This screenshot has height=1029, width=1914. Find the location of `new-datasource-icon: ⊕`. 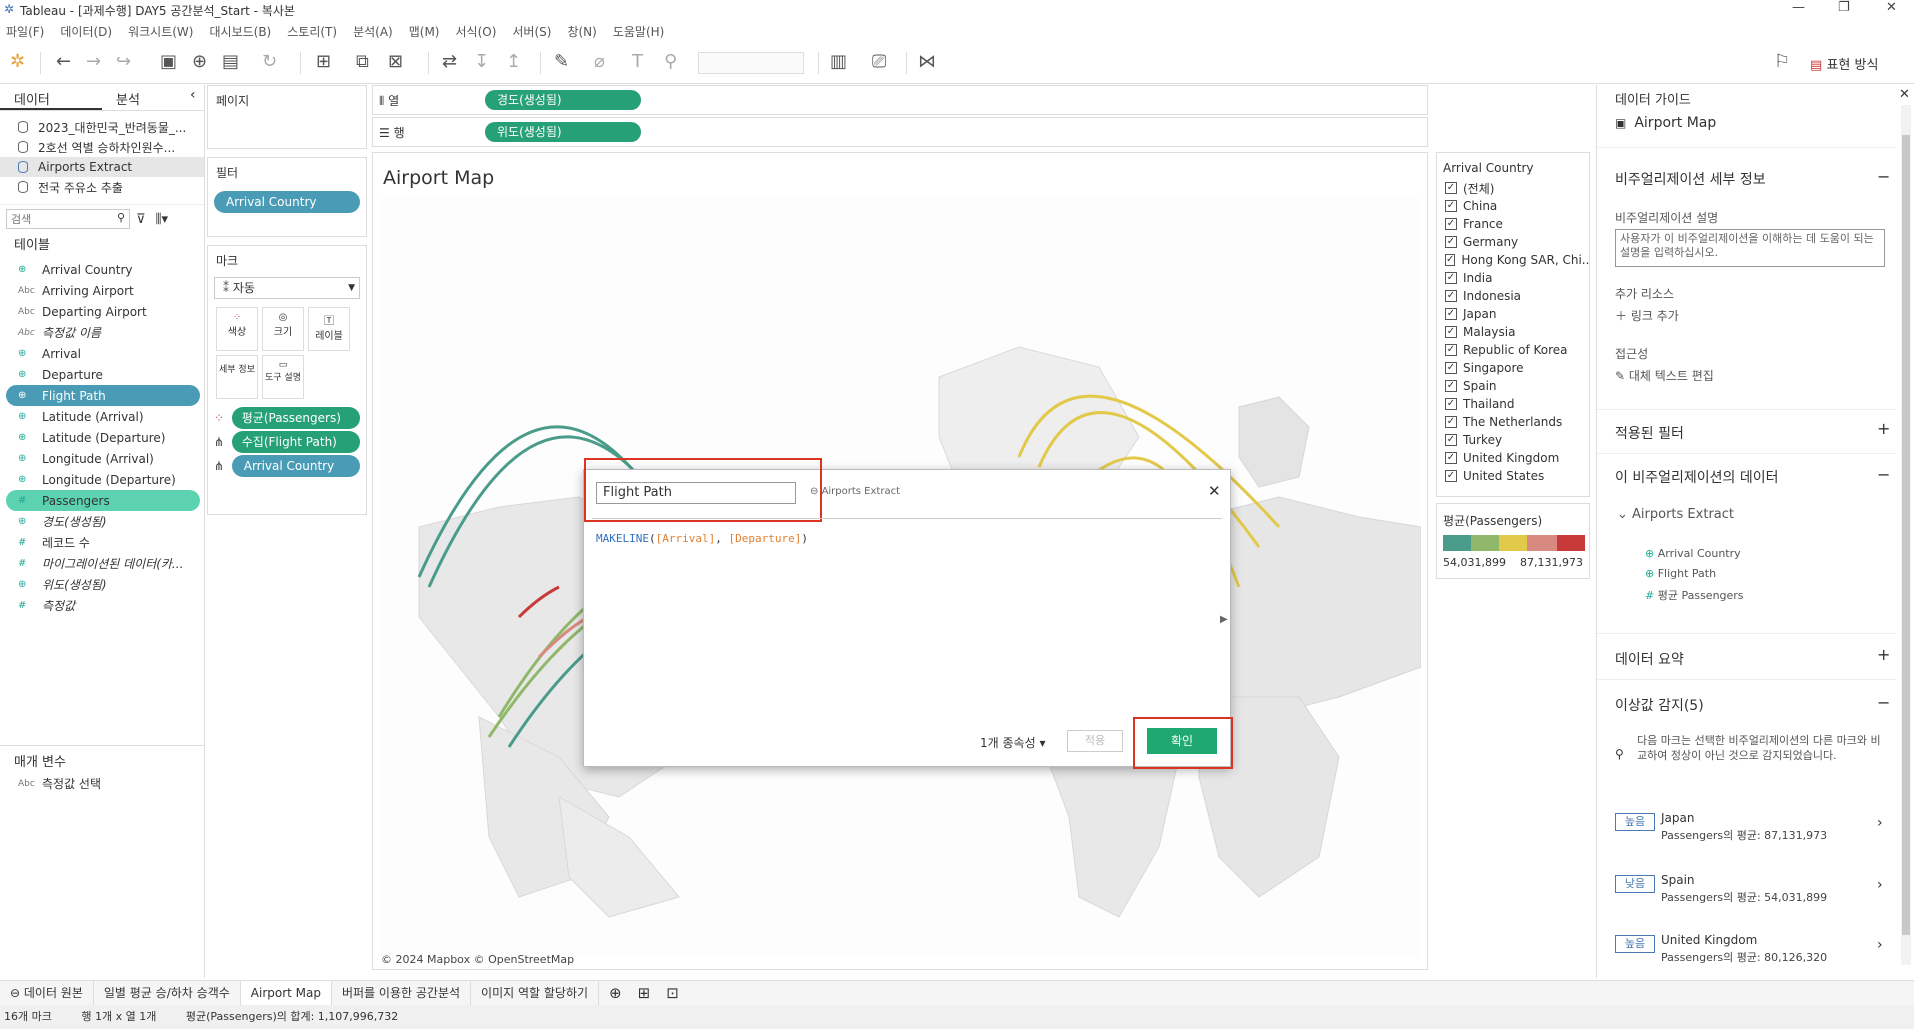

new-datasource-icon: ⊕ is located at coordinates (199, 62).